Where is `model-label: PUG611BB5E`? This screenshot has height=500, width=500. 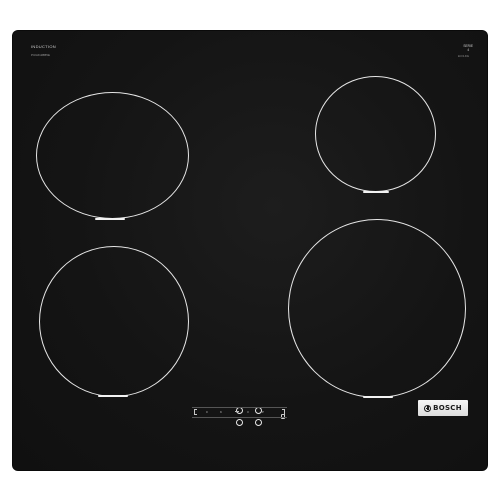 model-label: PUG611BB5E is located at coordinates (40, 55).